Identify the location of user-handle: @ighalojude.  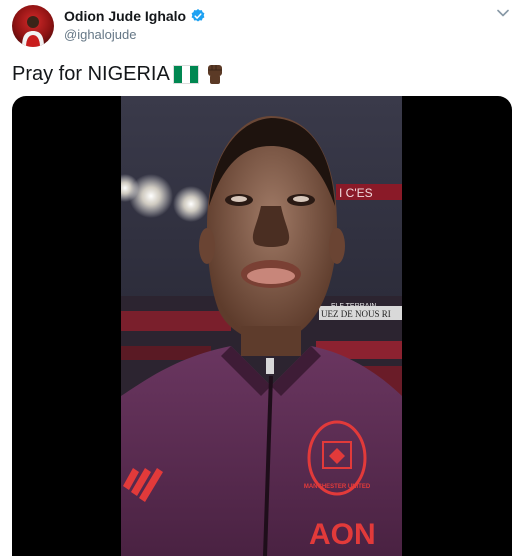
(100, 34).